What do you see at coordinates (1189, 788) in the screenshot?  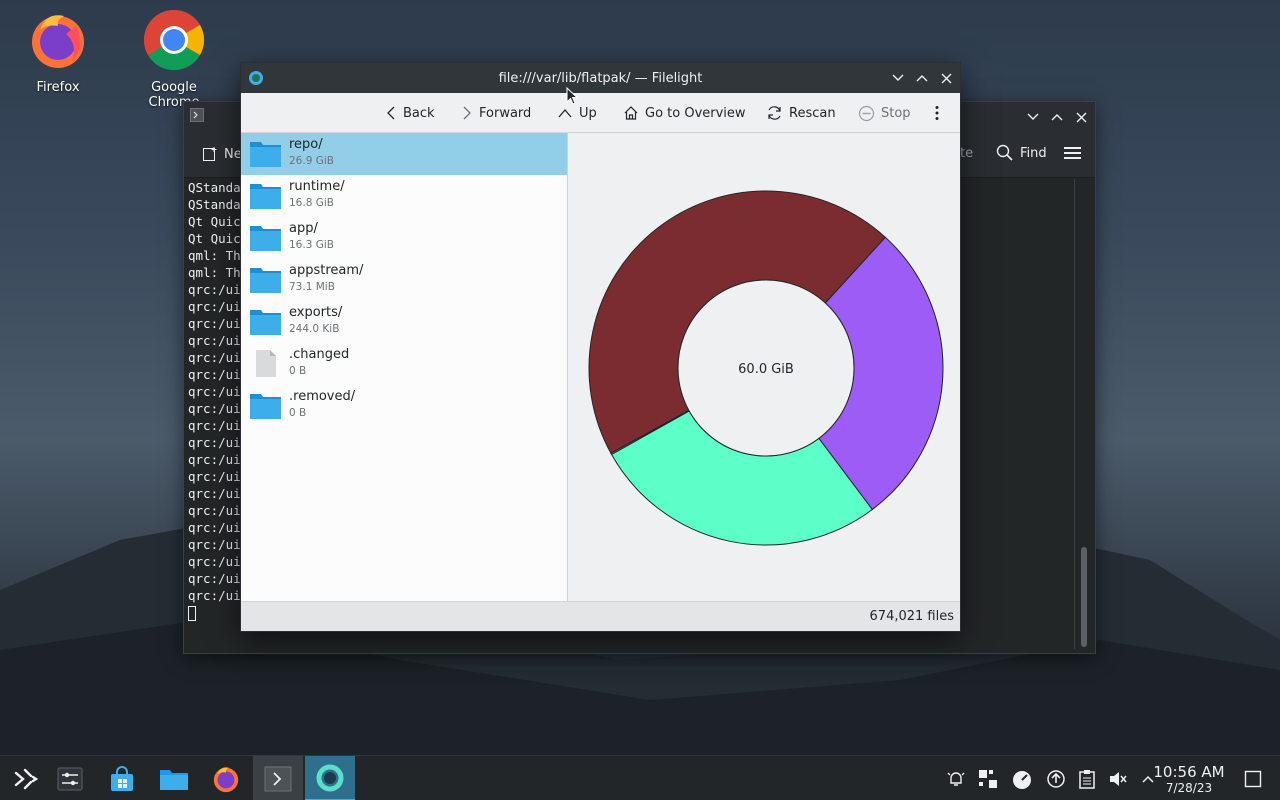 I see `clock-date: 7/28/23` at bounding box center [1189, 788].